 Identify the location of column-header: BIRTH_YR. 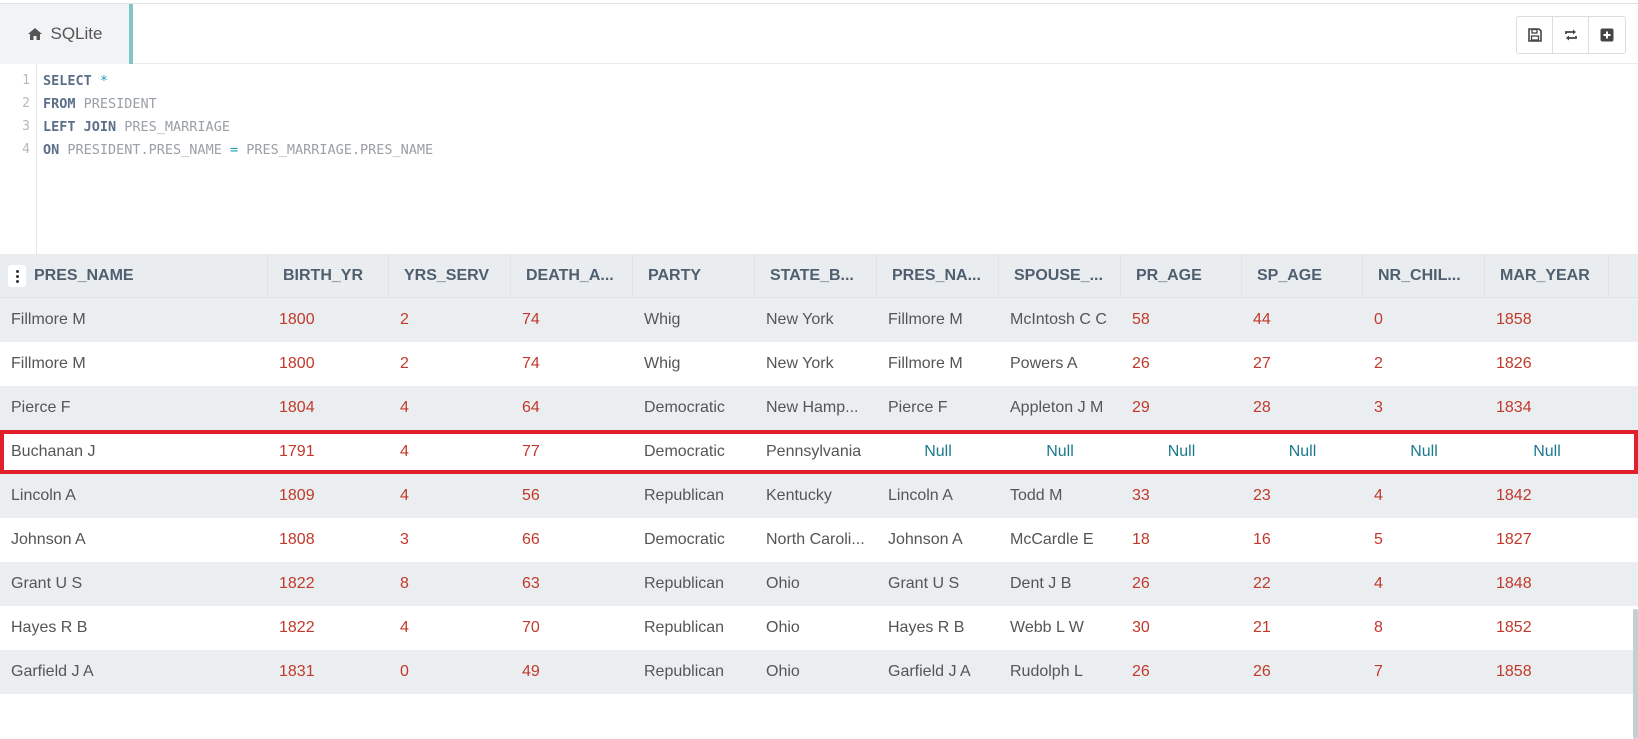
(328, 276).